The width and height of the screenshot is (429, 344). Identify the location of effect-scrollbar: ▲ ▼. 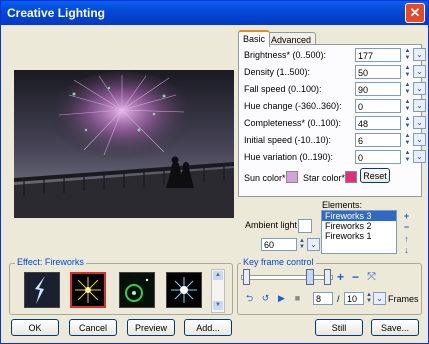
(218, 291).